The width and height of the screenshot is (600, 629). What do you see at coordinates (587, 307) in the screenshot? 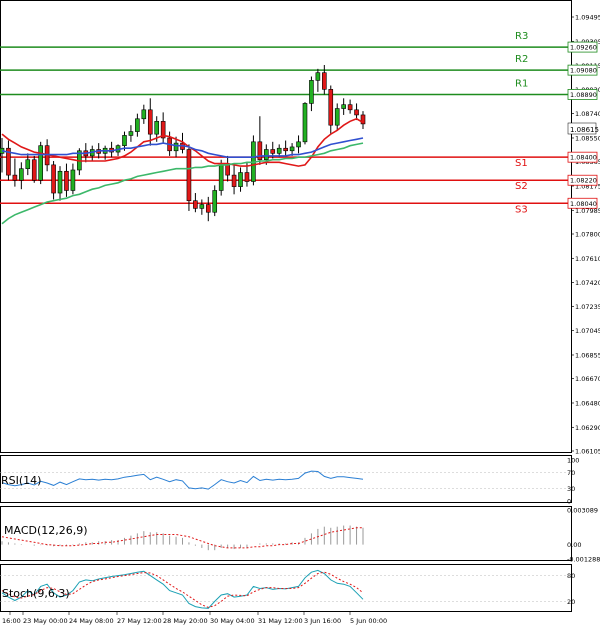
I see `price-tick-label: 1.07235` at bounding box center [587, 307].